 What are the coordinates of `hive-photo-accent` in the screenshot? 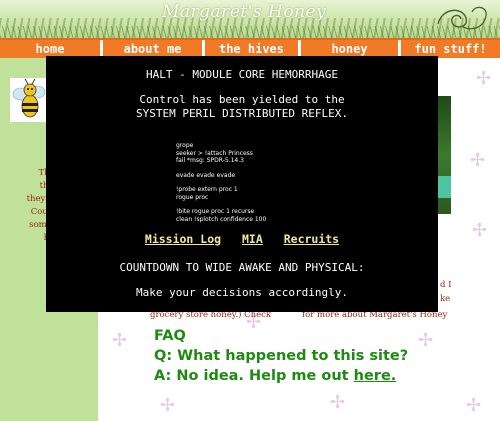 It's located at (444, 187).